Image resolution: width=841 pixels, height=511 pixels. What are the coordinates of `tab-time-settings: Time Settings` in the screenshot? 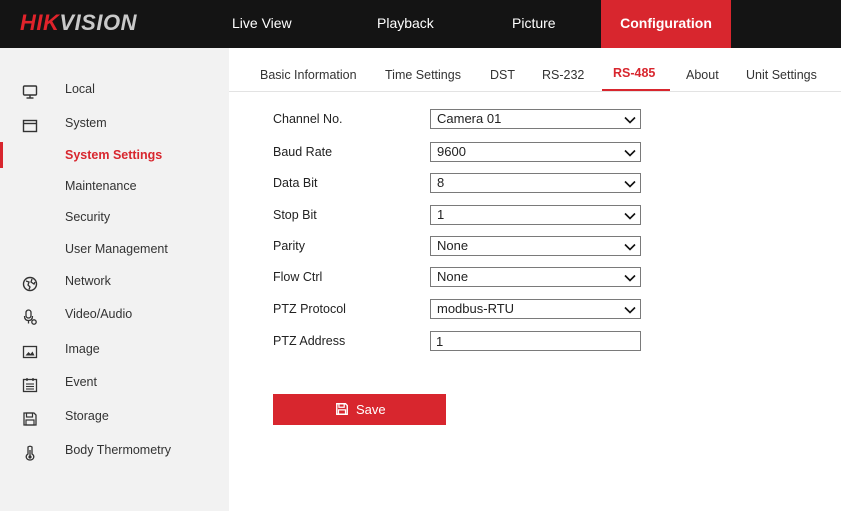 It's located at (423, 75).